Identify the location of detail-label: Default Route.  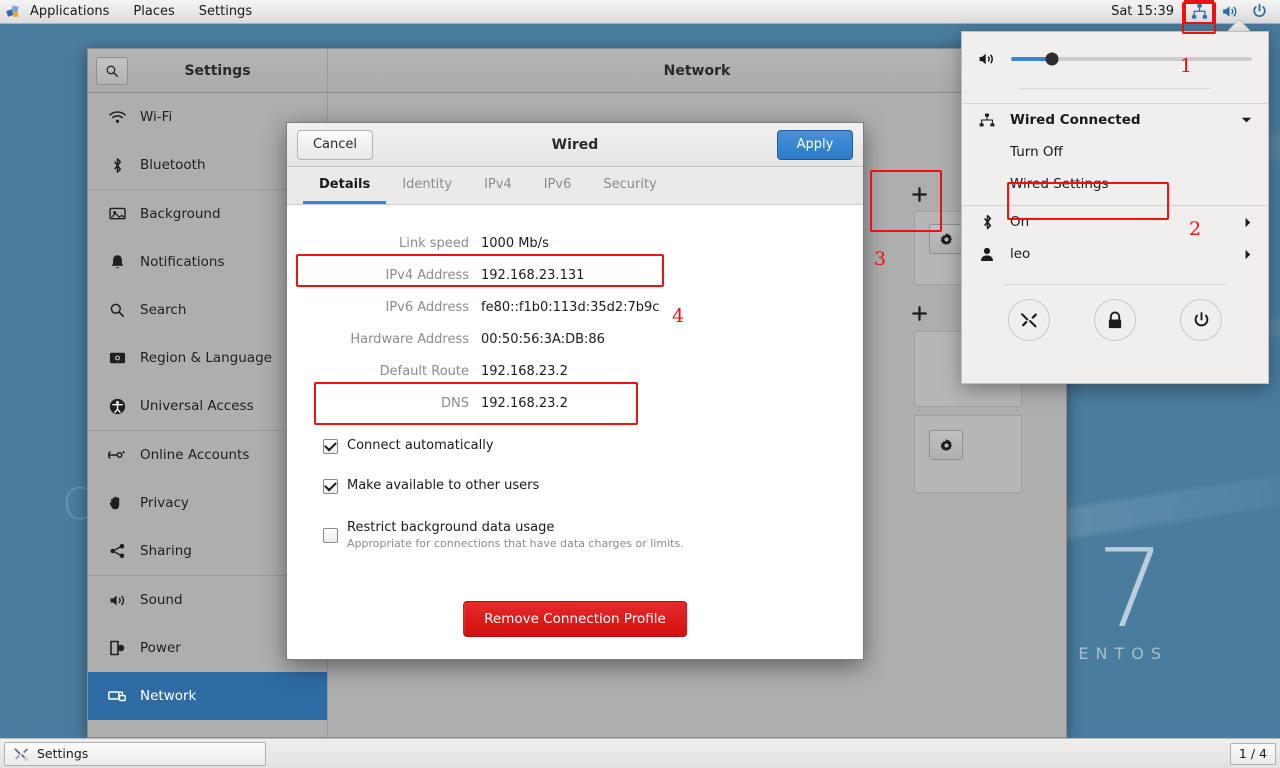
(424, 371).